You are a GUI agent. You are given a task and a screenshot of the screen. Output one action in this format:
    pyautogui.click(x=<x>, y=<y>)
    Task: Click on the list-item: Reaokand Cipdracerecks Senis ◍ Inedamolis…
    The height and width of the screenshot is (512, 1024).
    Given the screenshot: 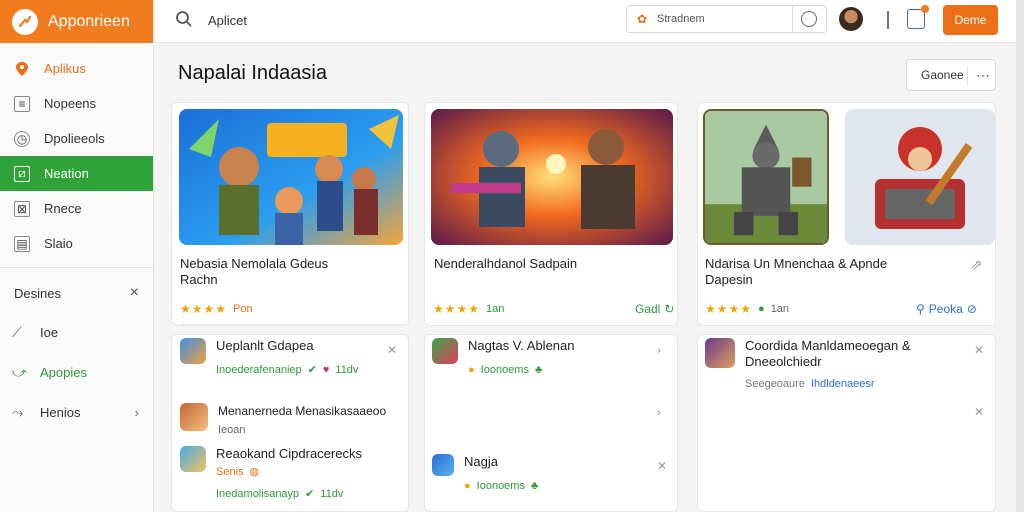 What is the action you would take?
    pyautogui.click(x=271, y=474)
    